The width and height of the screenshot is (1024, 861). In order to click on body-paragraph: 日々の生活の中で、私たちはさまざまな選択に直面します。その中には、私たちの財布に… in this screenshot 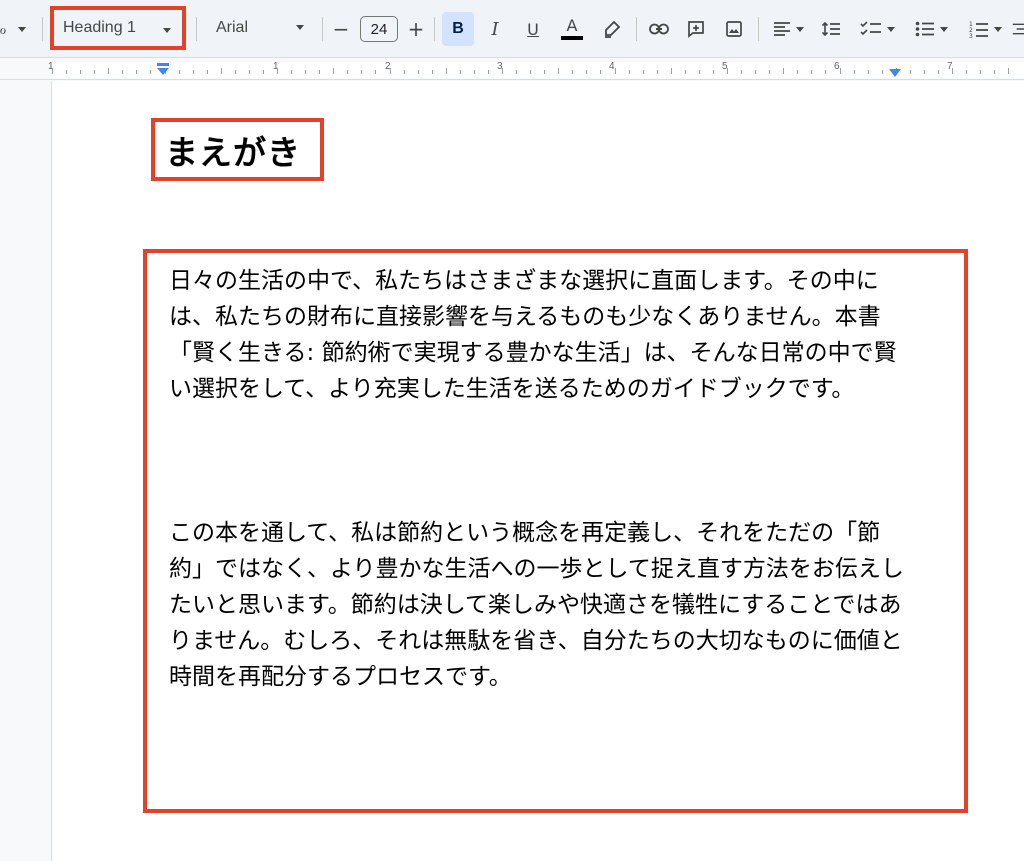, I will do `click(539, 335)`.